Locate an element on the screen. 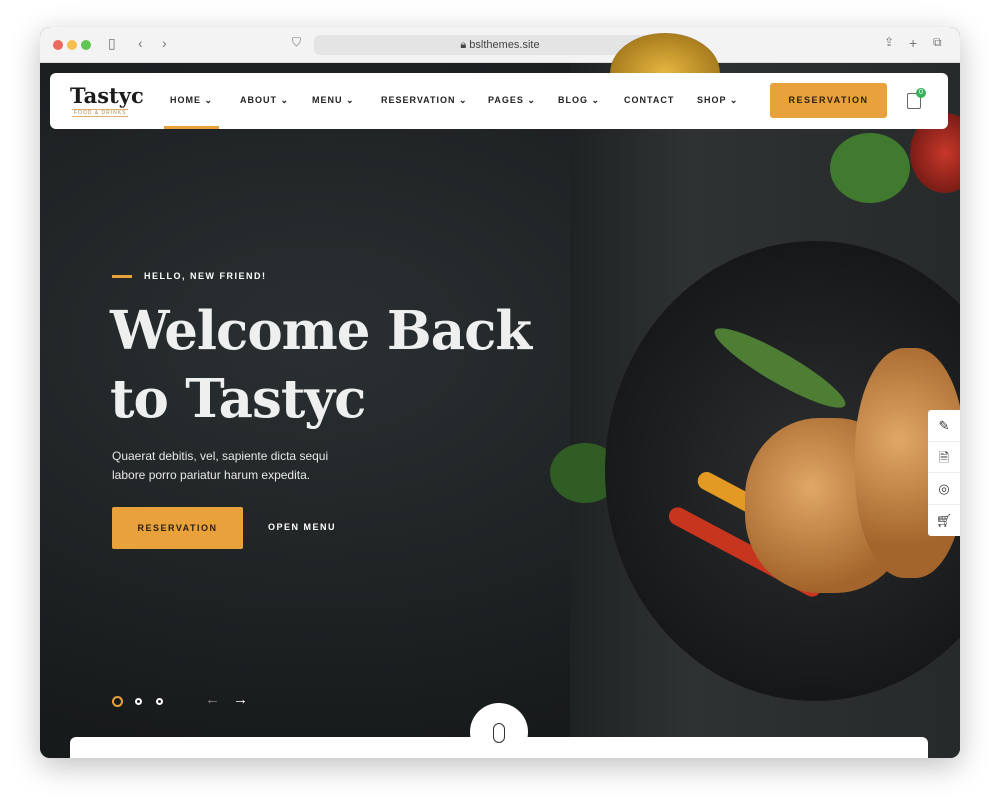  nav-menu: MENU ⌄ is located at coordinates (333, 100).